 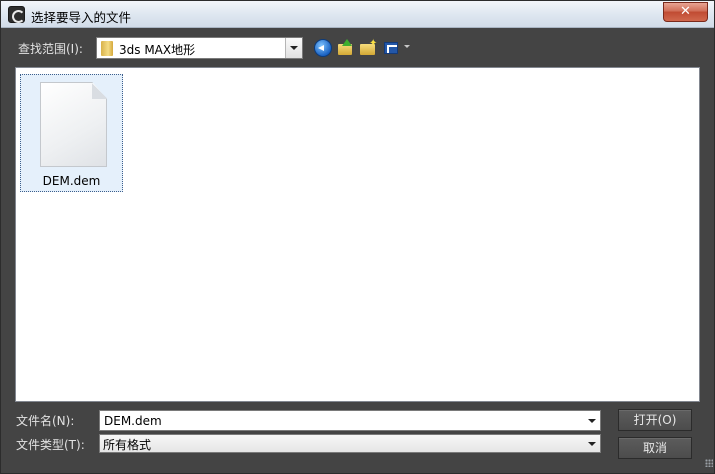 What do you see at coordinates (71, 181) in the screenshot?
I see `file-name: DEM.dem` at bounding box center [71, 181].